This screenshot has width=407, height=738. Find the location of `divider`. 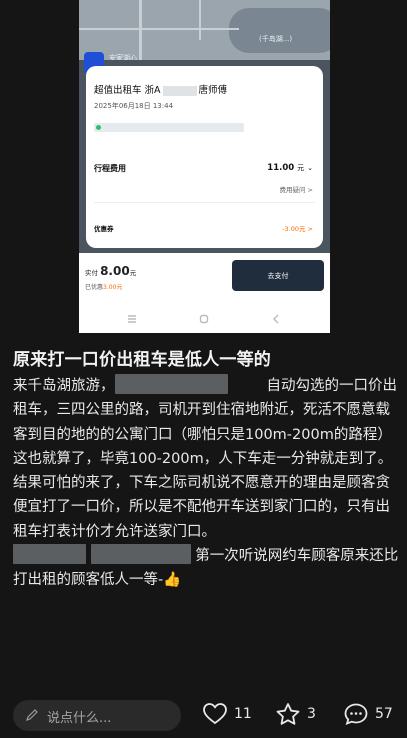

divider is located at coordinates (204, 202).